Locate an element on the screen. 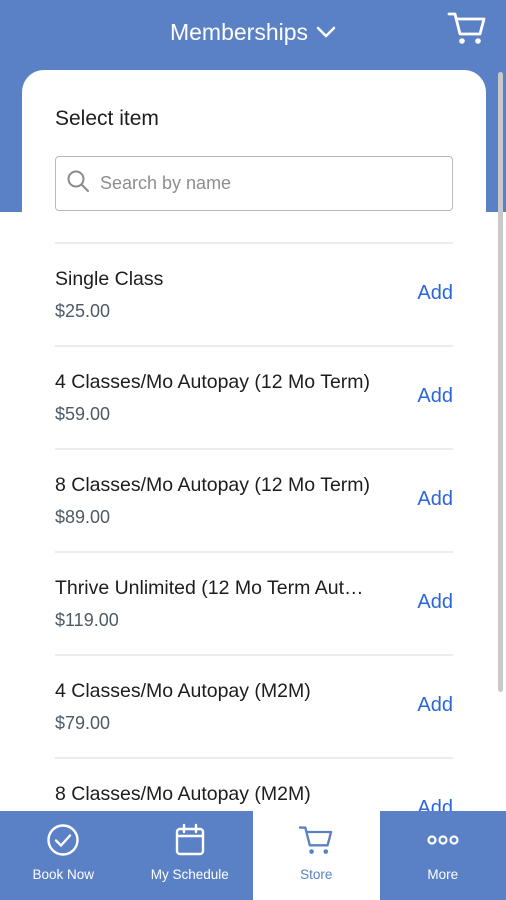 The image size is (506, 900). nav-book-now: Book Now is located at coordinates (63, 855).